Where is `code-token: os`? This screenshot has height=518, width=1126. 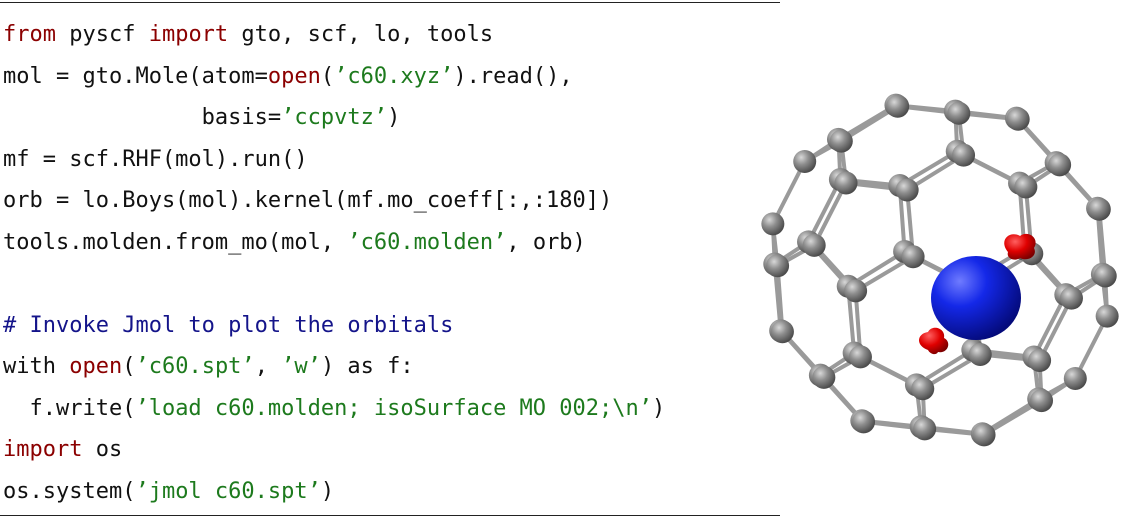
code-token: os is located at coordinates (102, 449).